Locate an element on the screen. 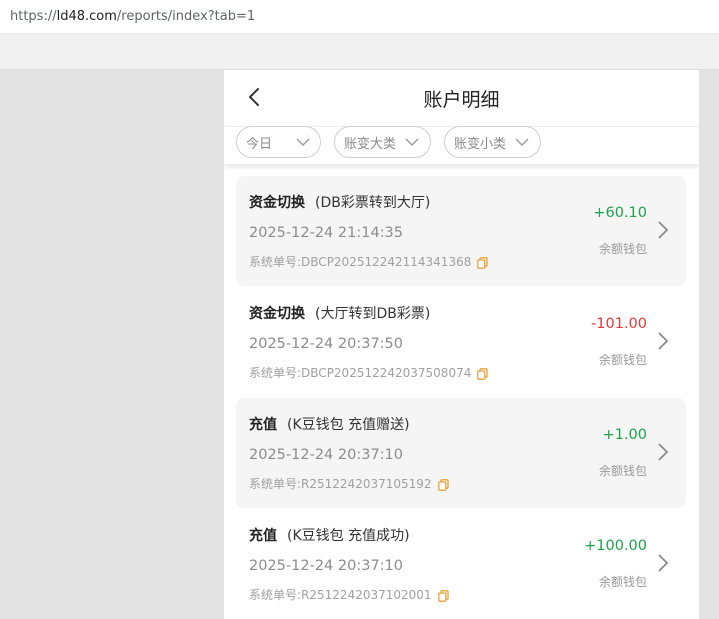 The height and width of the screenshot is (619, 719). filter-category: 账变大类 is located at coordinates (382, 142).